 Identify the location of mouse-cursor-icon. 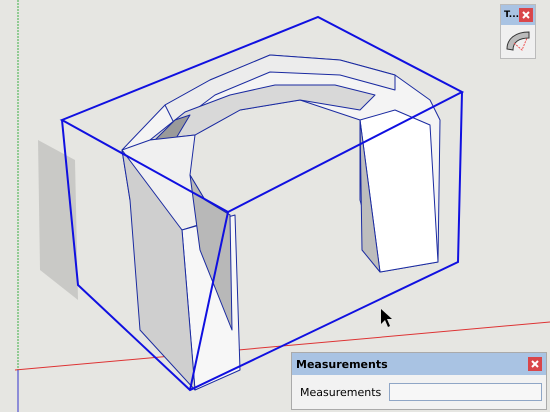
(386, 318).